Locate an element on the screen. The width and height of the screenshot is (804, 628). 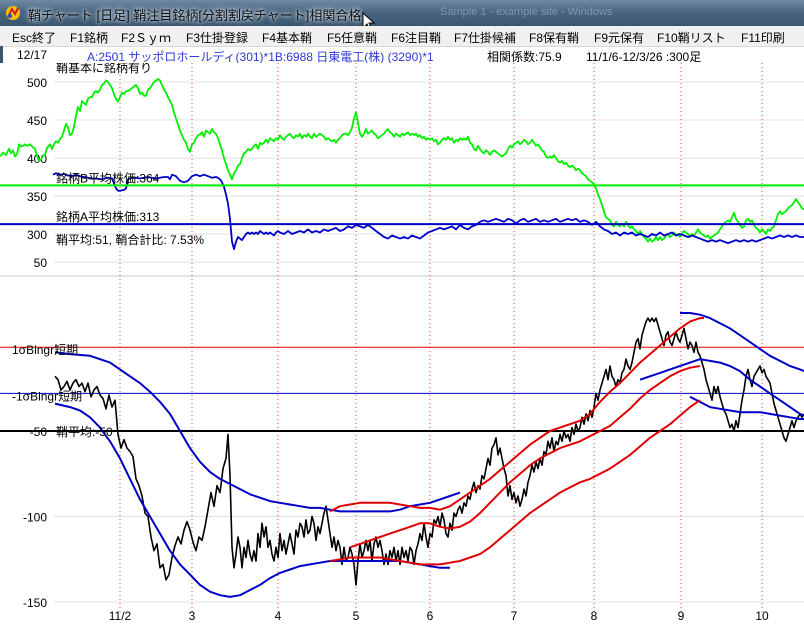
xtick-label: 7 is located at coordinates (514, 616).